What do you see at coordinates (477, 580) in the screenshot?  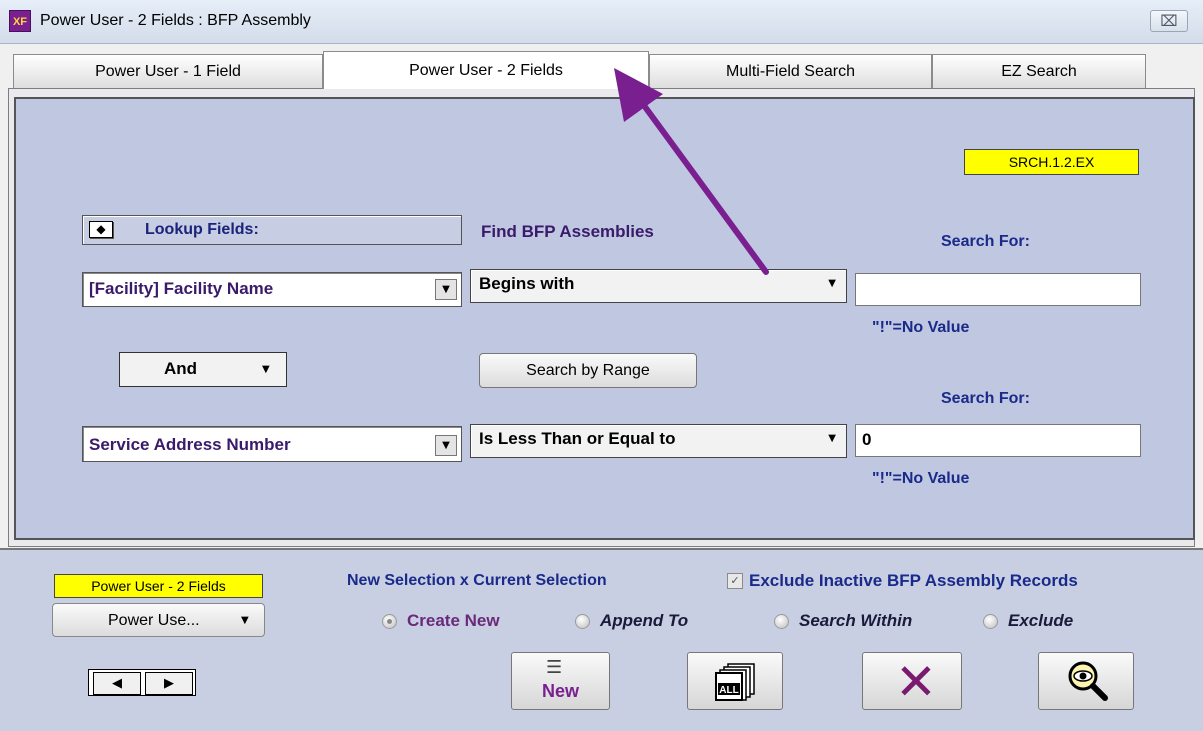 I see `selection-mode-label: New Selection x Current Selection` at bounding box center [477, 580].